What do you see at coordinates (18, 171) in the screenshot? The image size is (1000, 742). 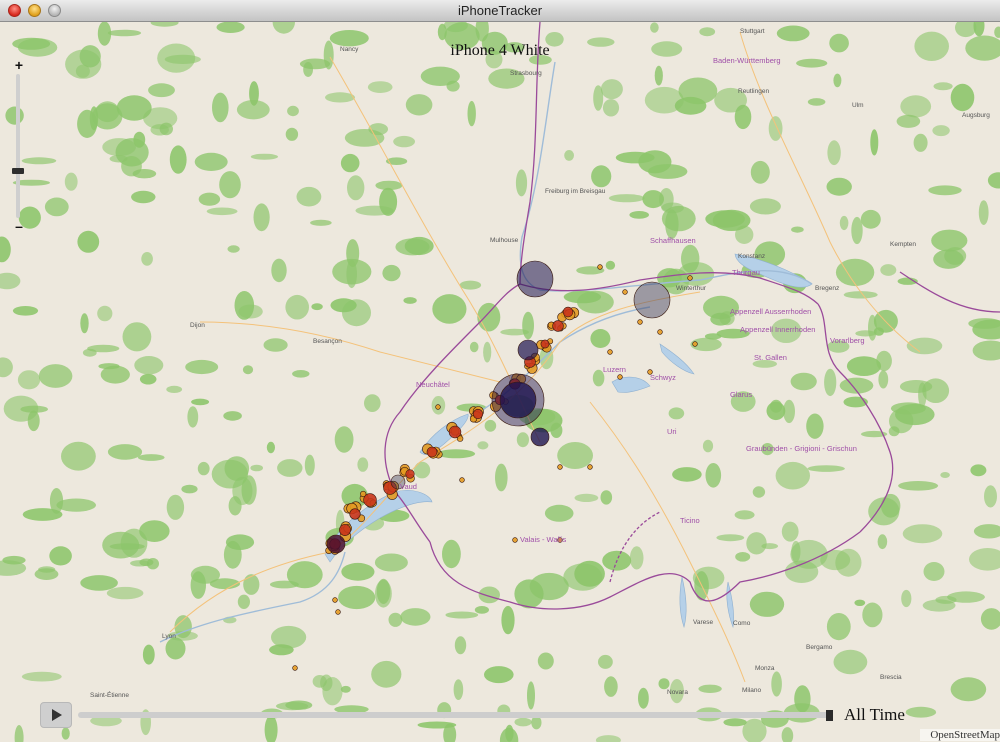 I see `zoom-slider-thumb` at bounding box center [18, 171].